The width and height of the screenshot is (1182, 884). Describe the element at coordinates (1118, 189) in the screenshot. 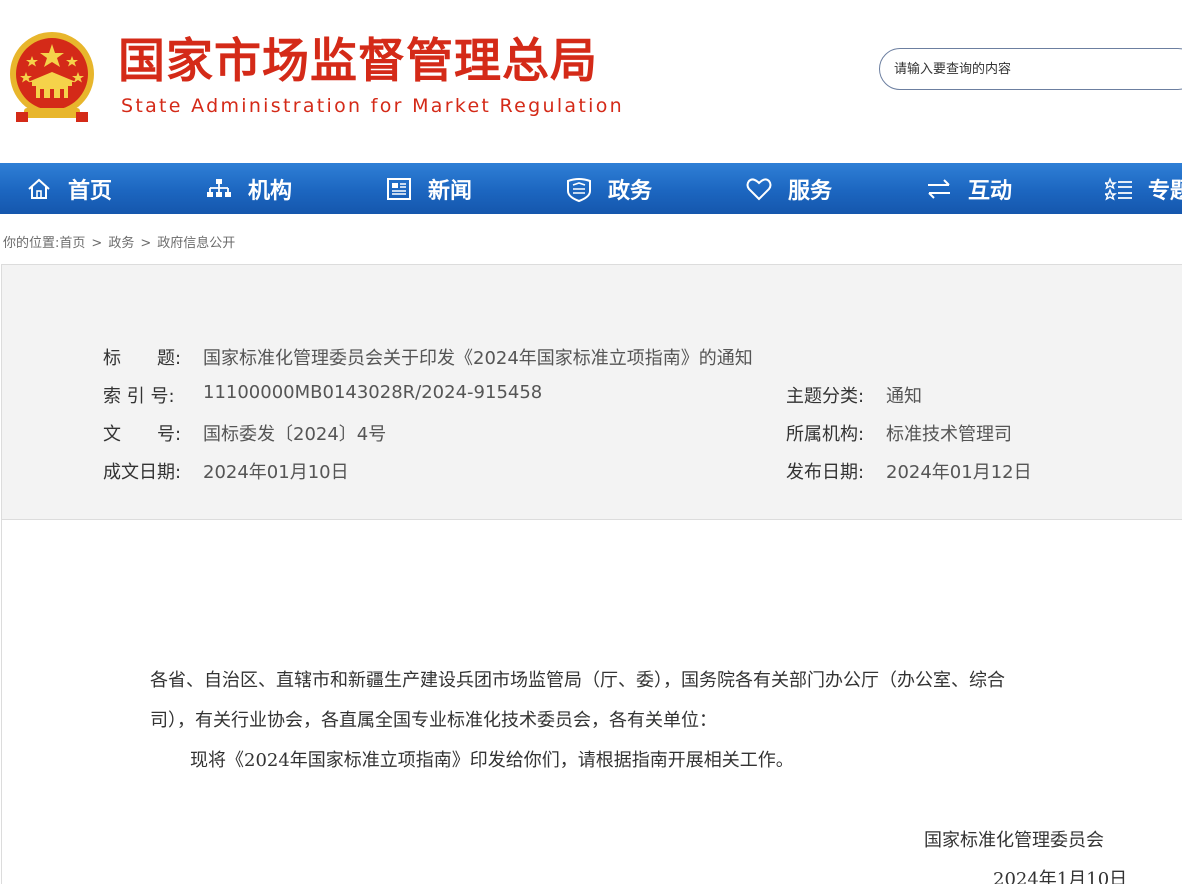

I see `list-stars-icon` at that location.